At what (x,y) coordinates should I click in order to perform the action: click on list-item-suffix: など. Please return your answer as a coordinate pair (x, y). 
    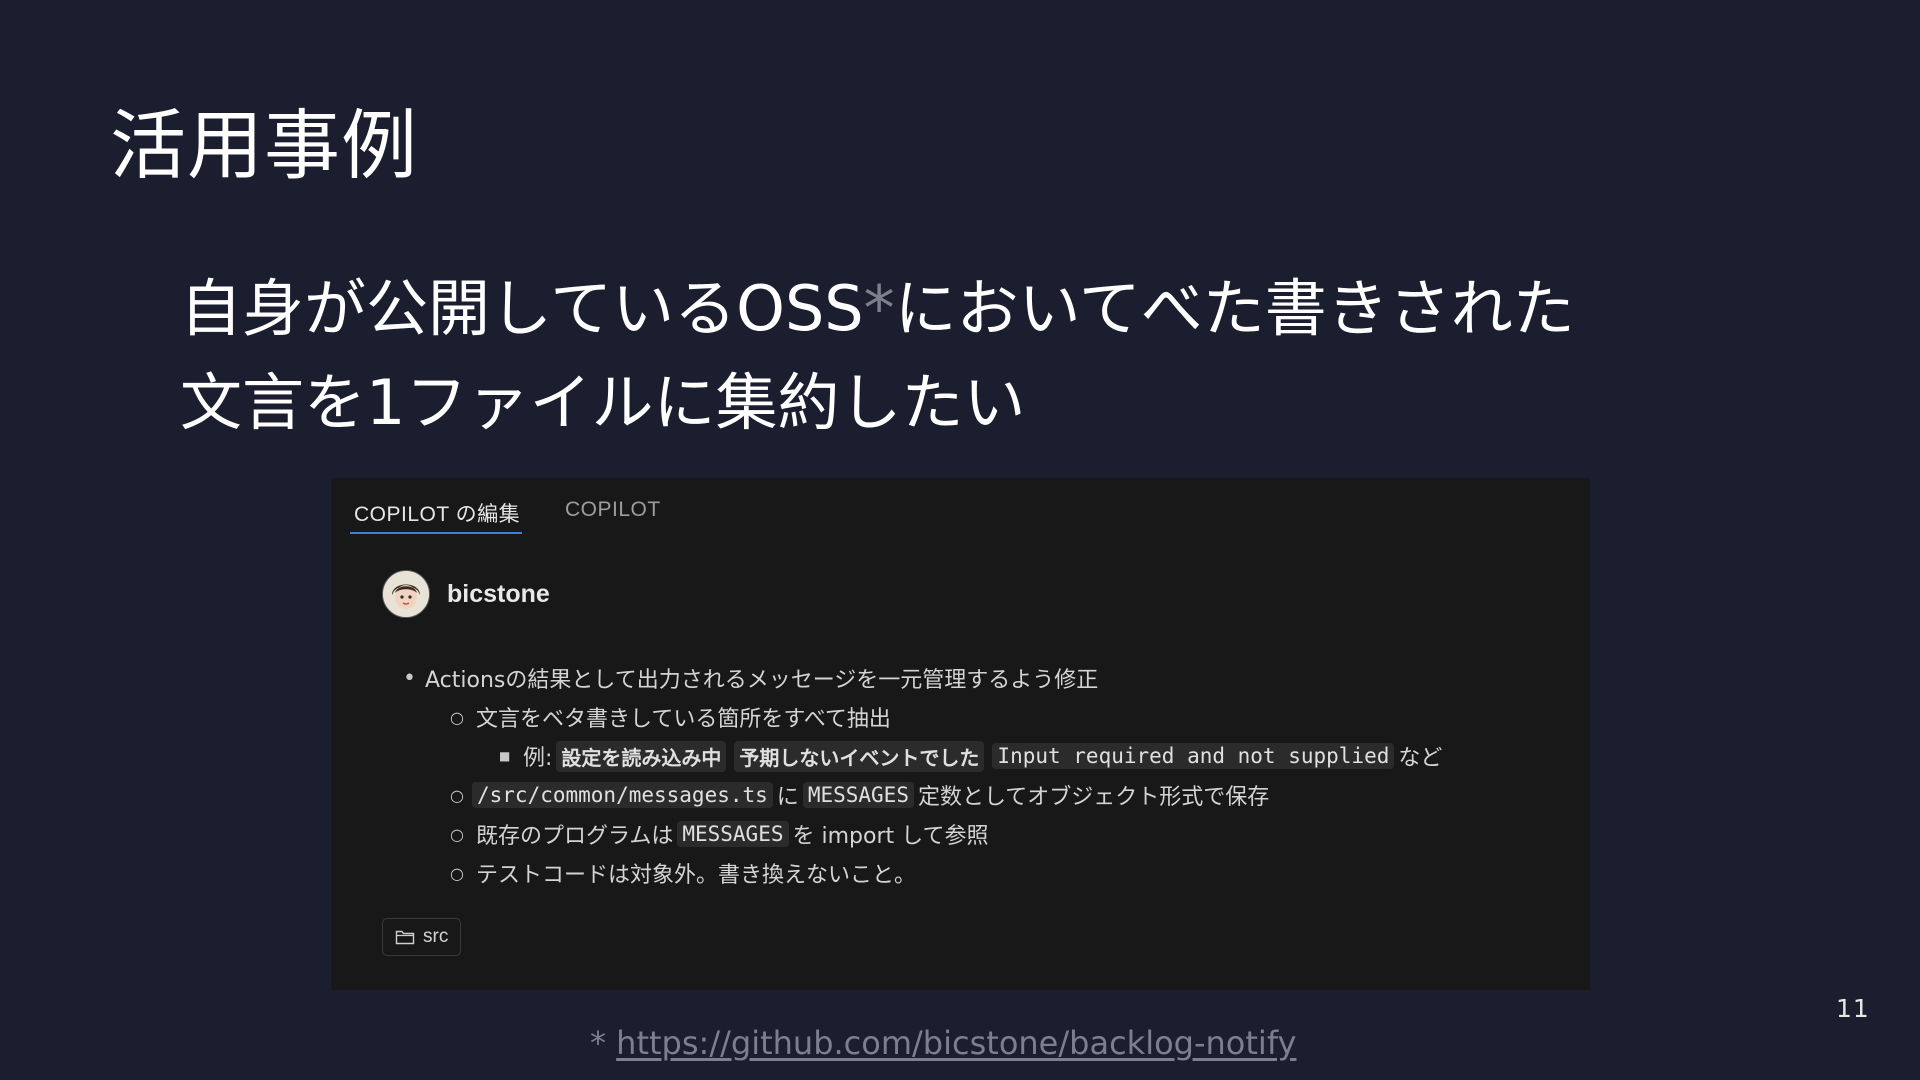
    Looking at the image, I should click on (1420, 758).